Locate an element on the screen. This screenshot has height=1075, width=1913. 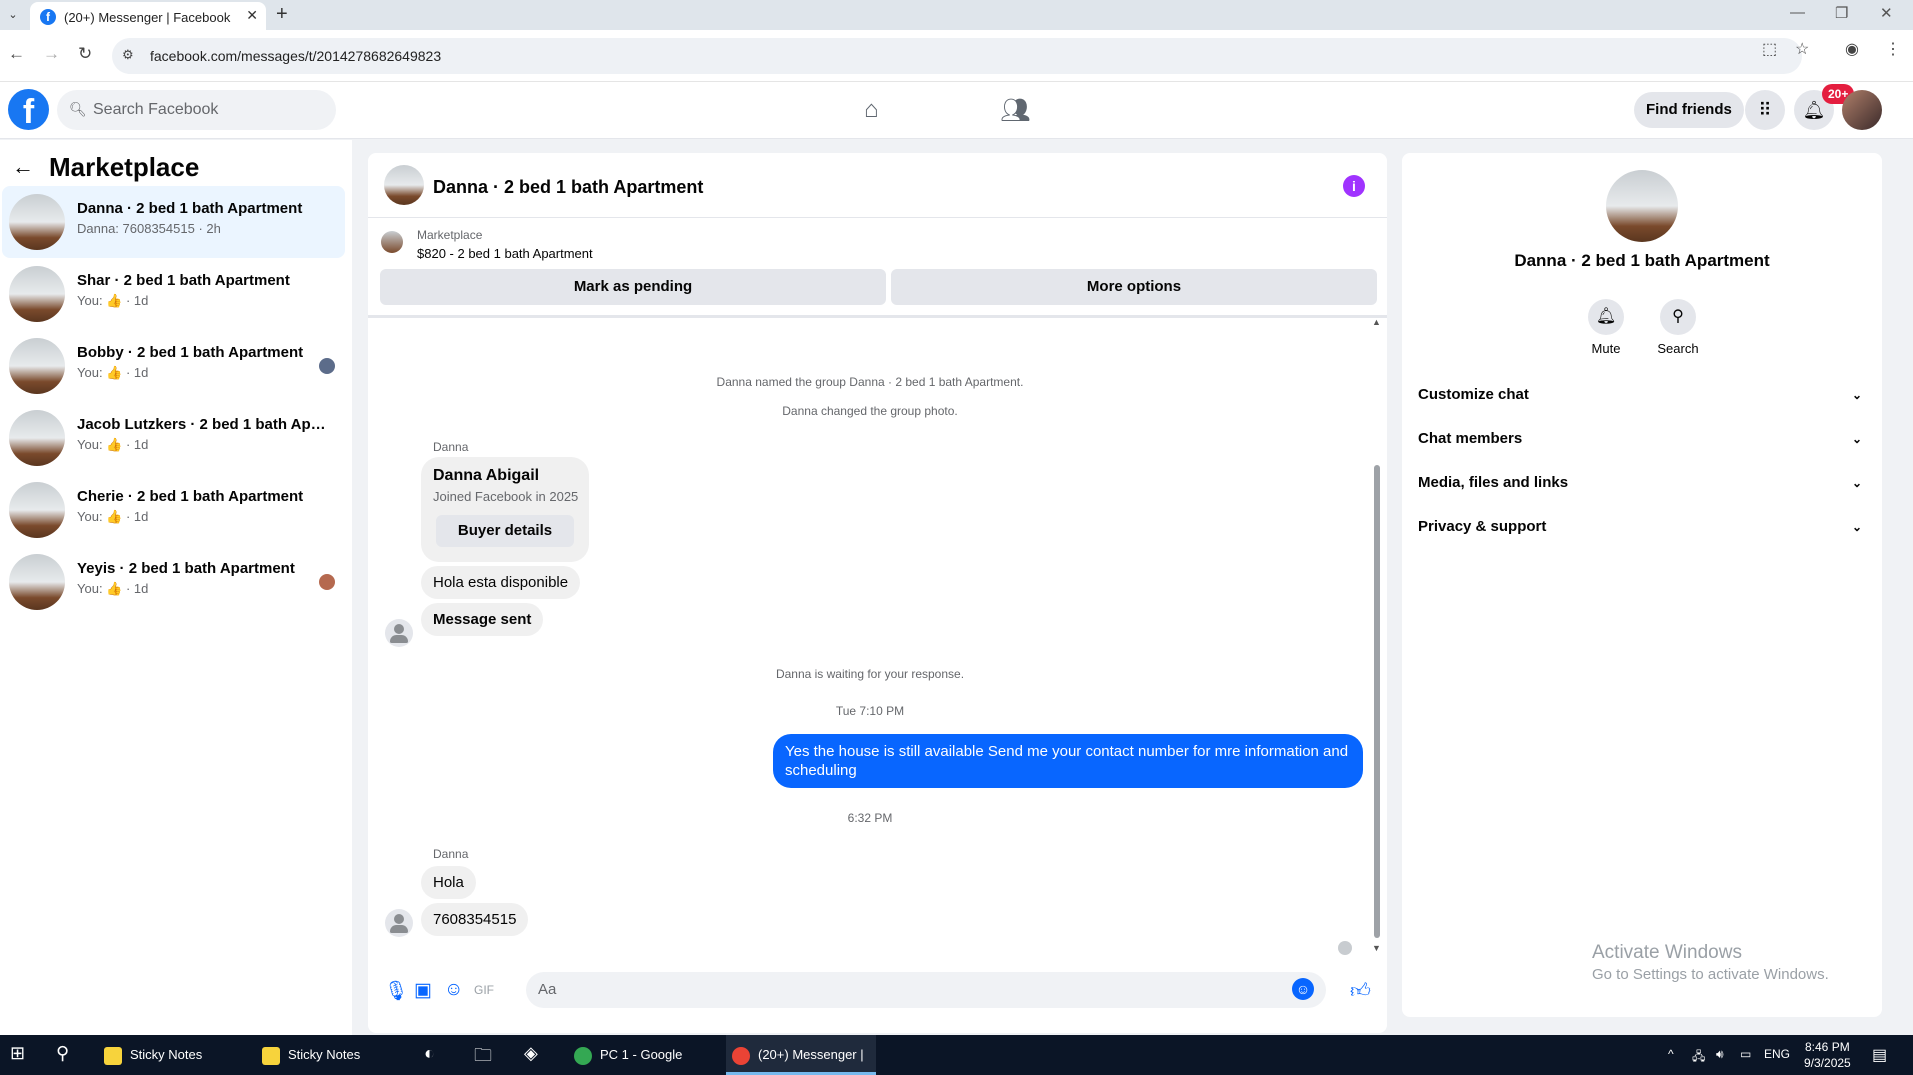
language-indicator: ENG is located at coordinates (1777, 1054).